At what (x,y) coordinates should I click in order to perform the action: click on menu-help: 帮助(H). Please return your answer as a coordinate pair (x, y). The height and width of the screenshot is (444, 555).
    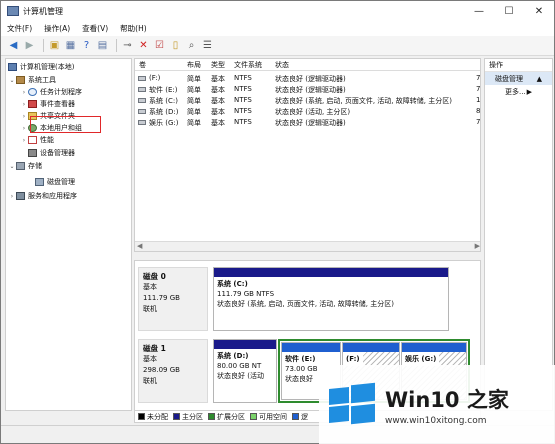
    Looking at the image, I should click on (133, 28).